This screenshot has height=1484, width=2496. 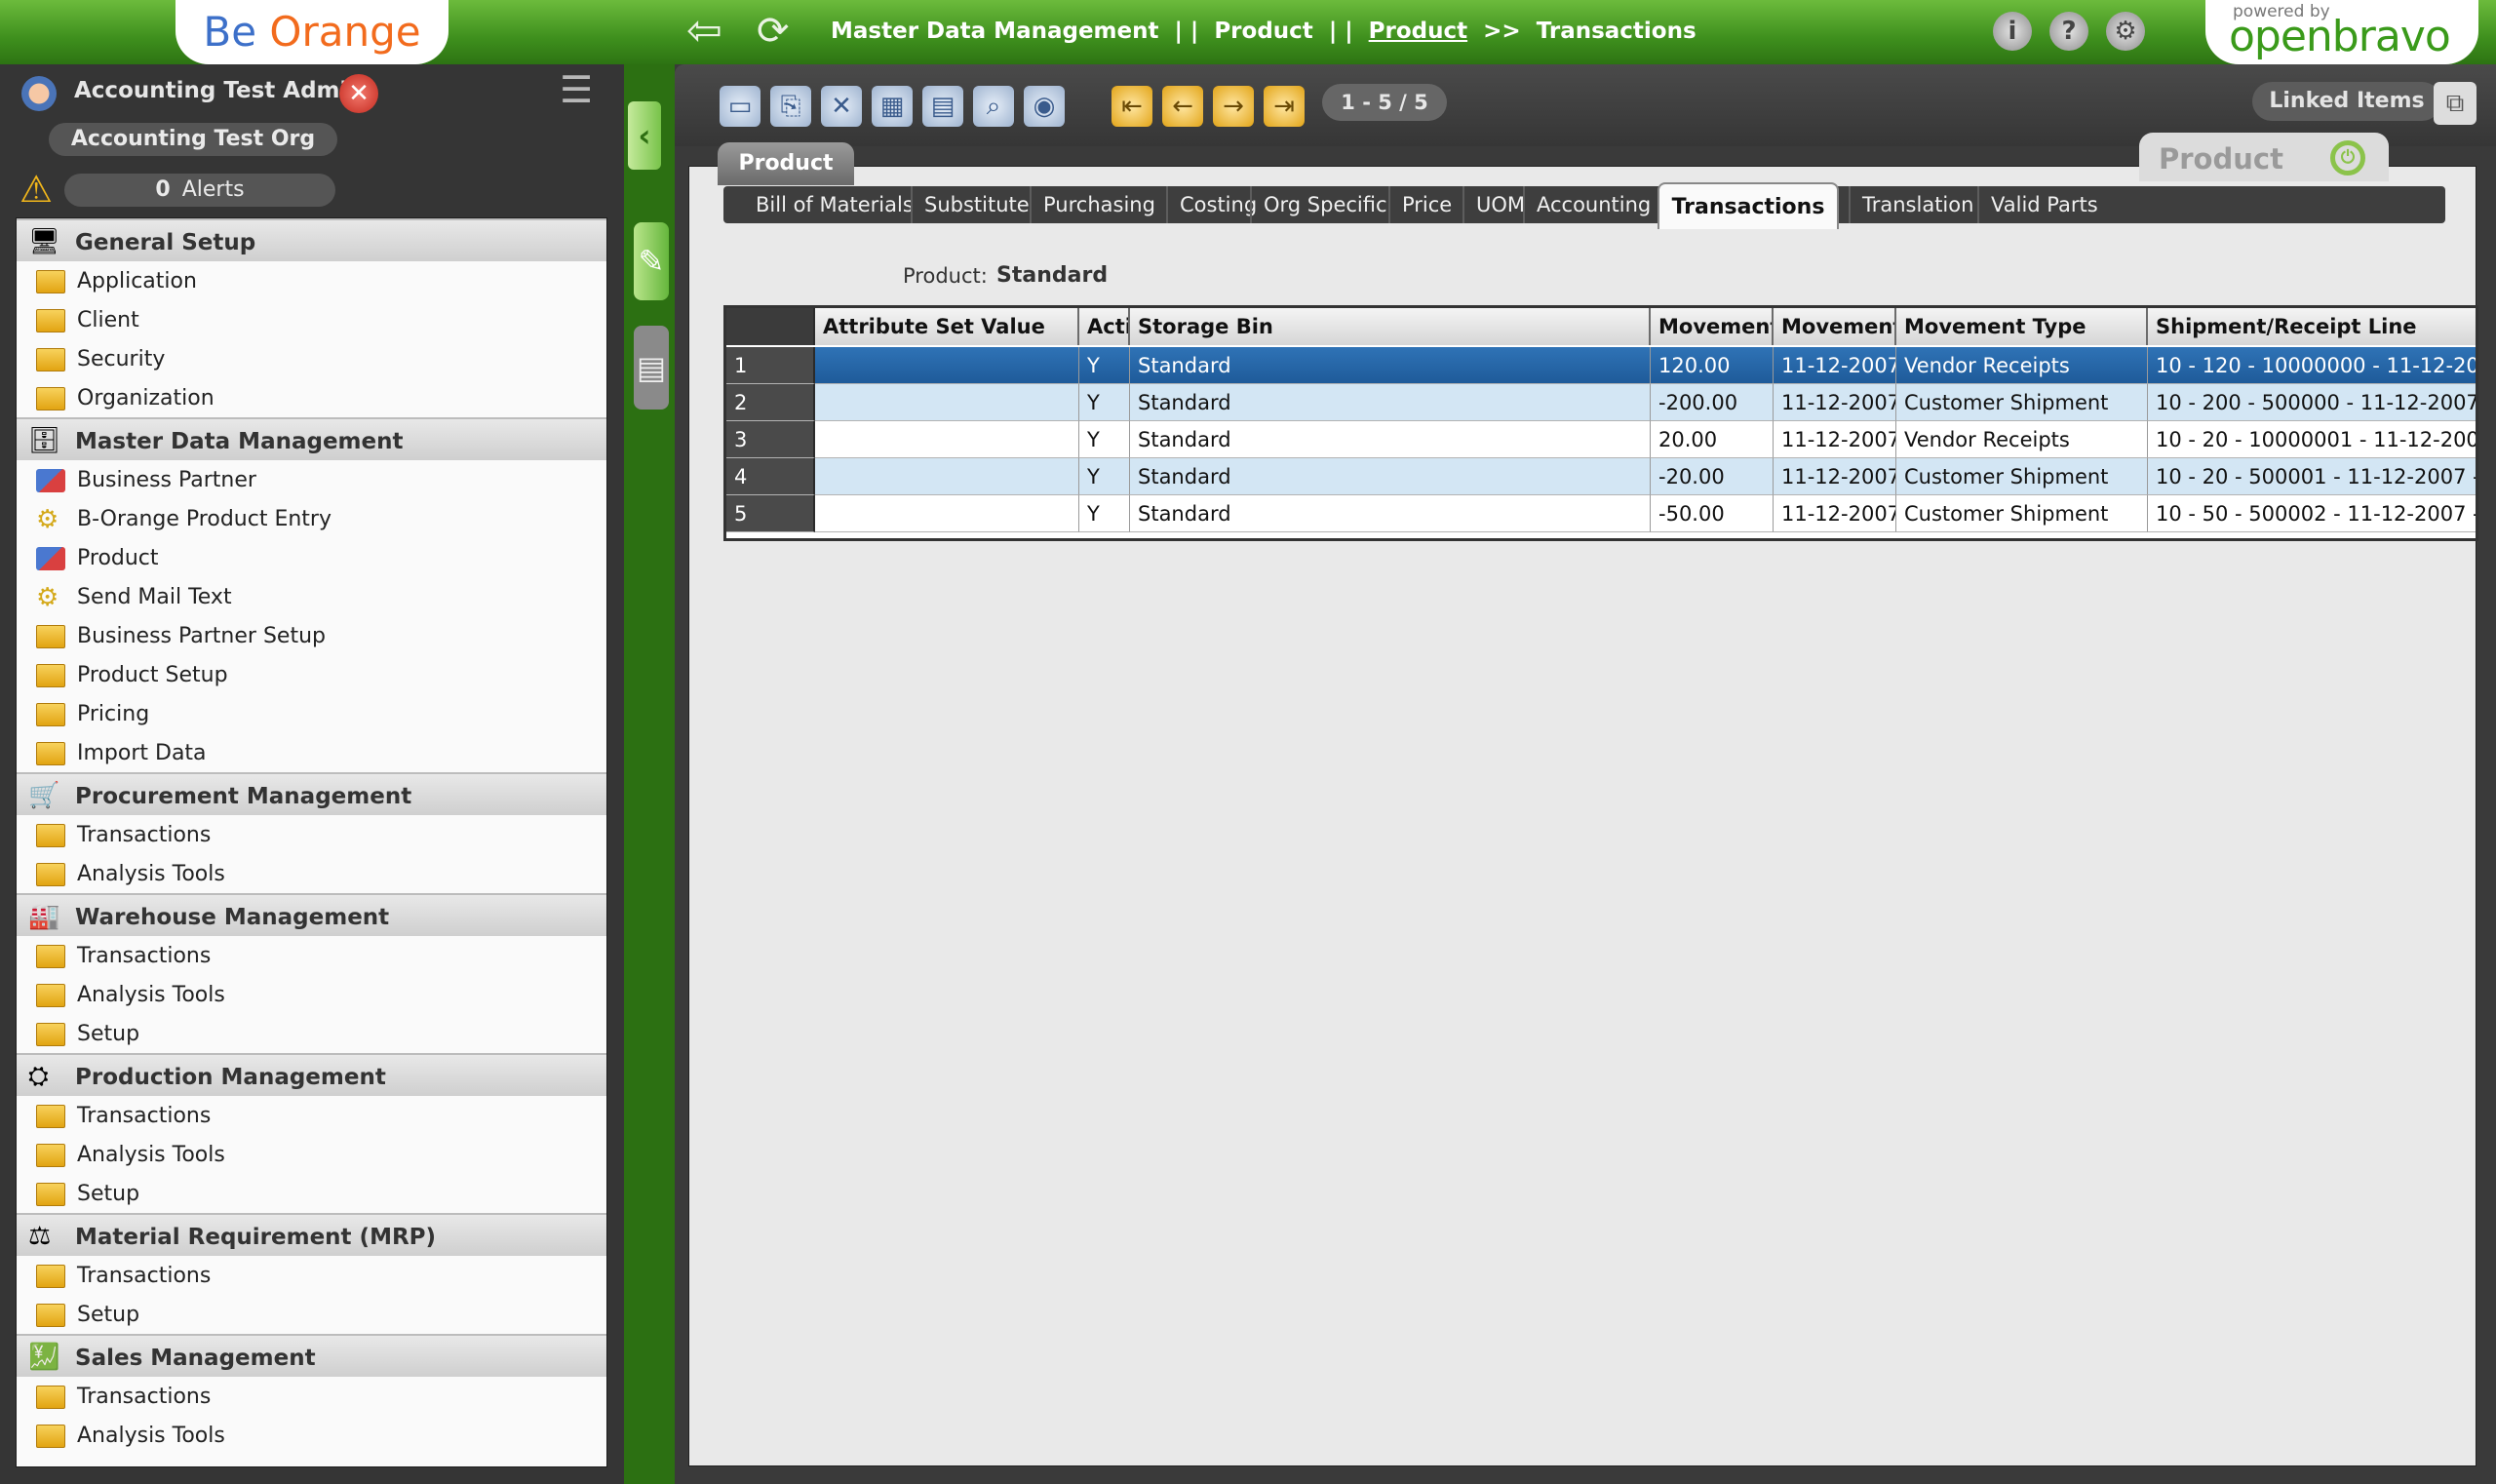 I want to click on column-header-movement-quantity: Movement, so click(x=1712, y=326).